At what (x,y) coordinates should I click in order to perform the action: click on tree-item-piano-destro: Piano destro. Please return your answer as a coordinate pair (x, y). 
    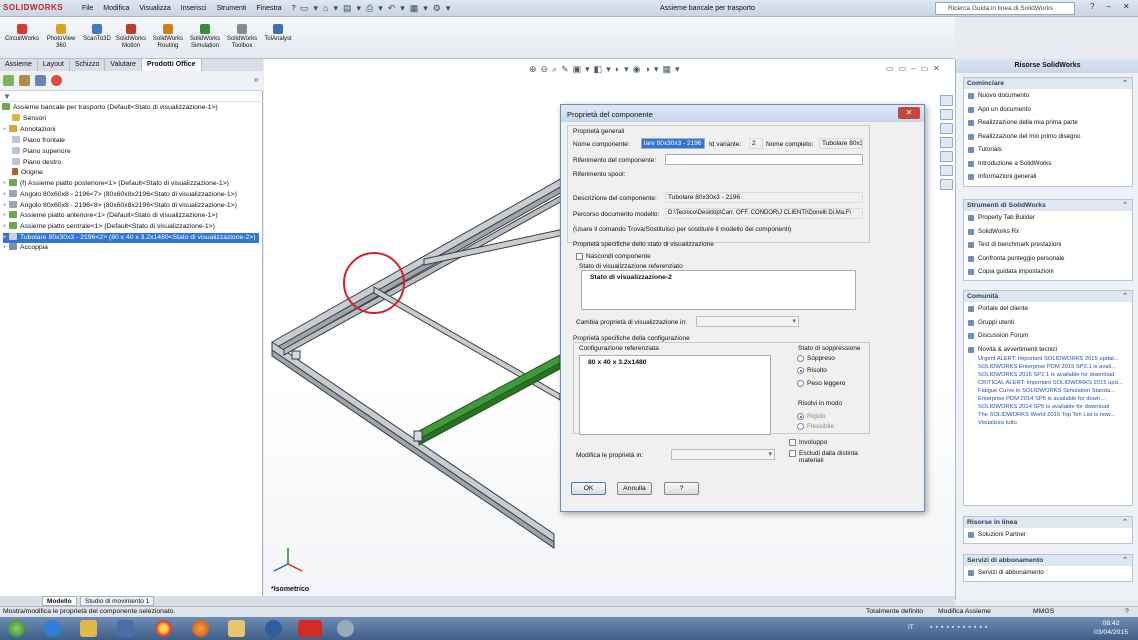
    Looking at the image, I should click on (36, 163).